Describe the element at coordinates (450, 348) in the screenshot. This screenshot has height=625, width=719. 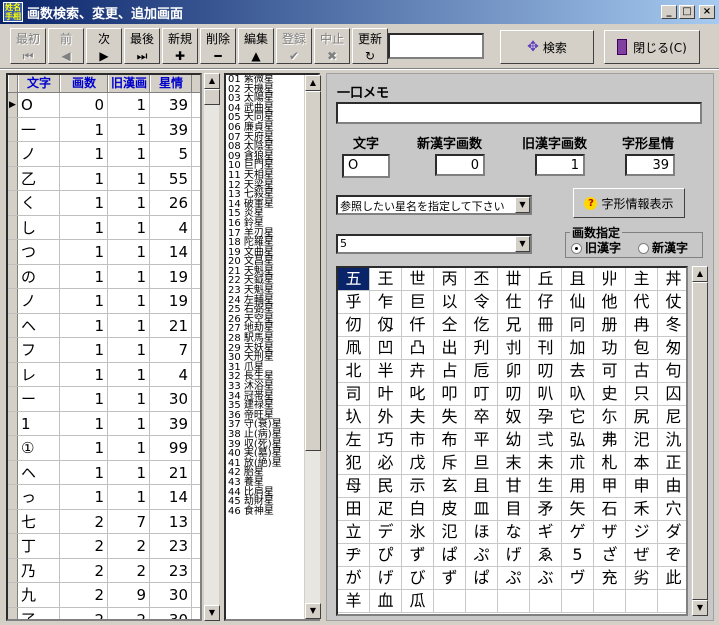
I see `kanji-cell: 出` at that location.